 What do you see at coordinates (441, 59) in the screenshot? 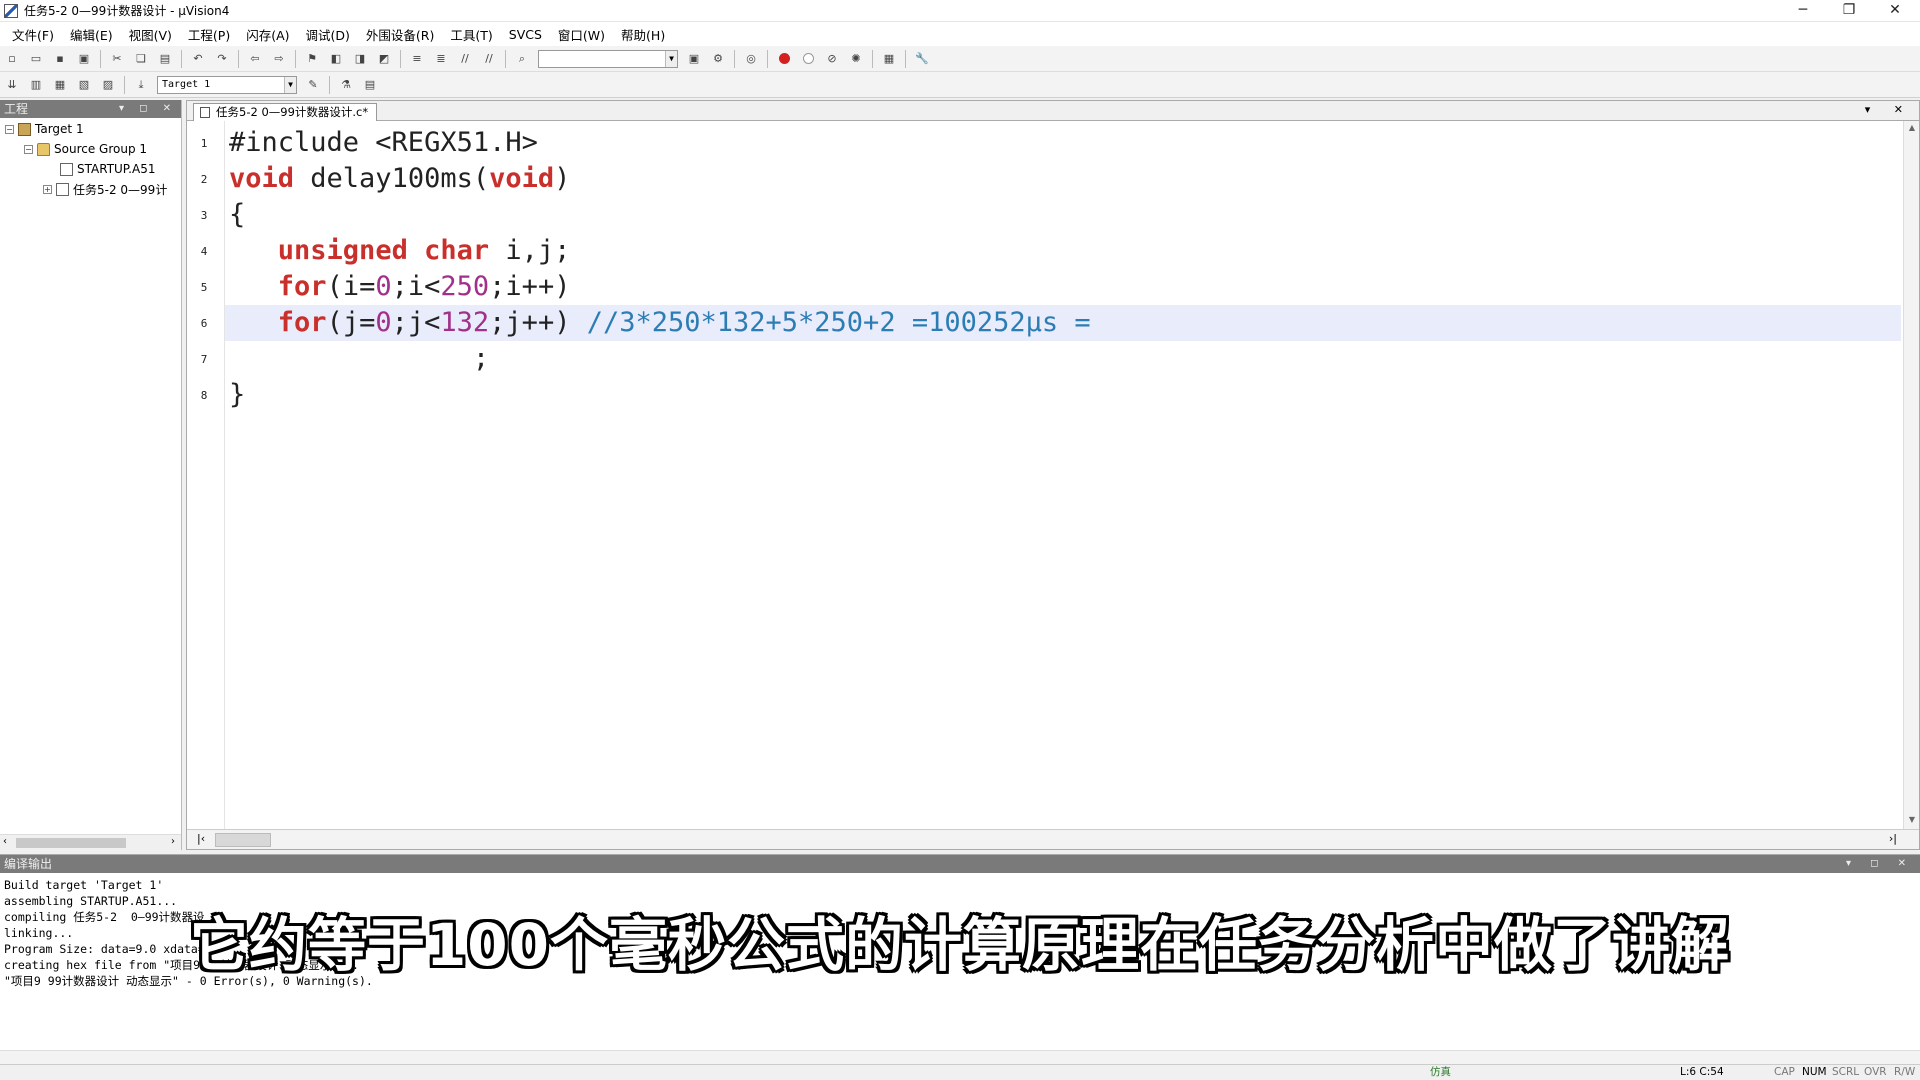
I see `unindent-icon: ≣` at bounding box center [441, 59].